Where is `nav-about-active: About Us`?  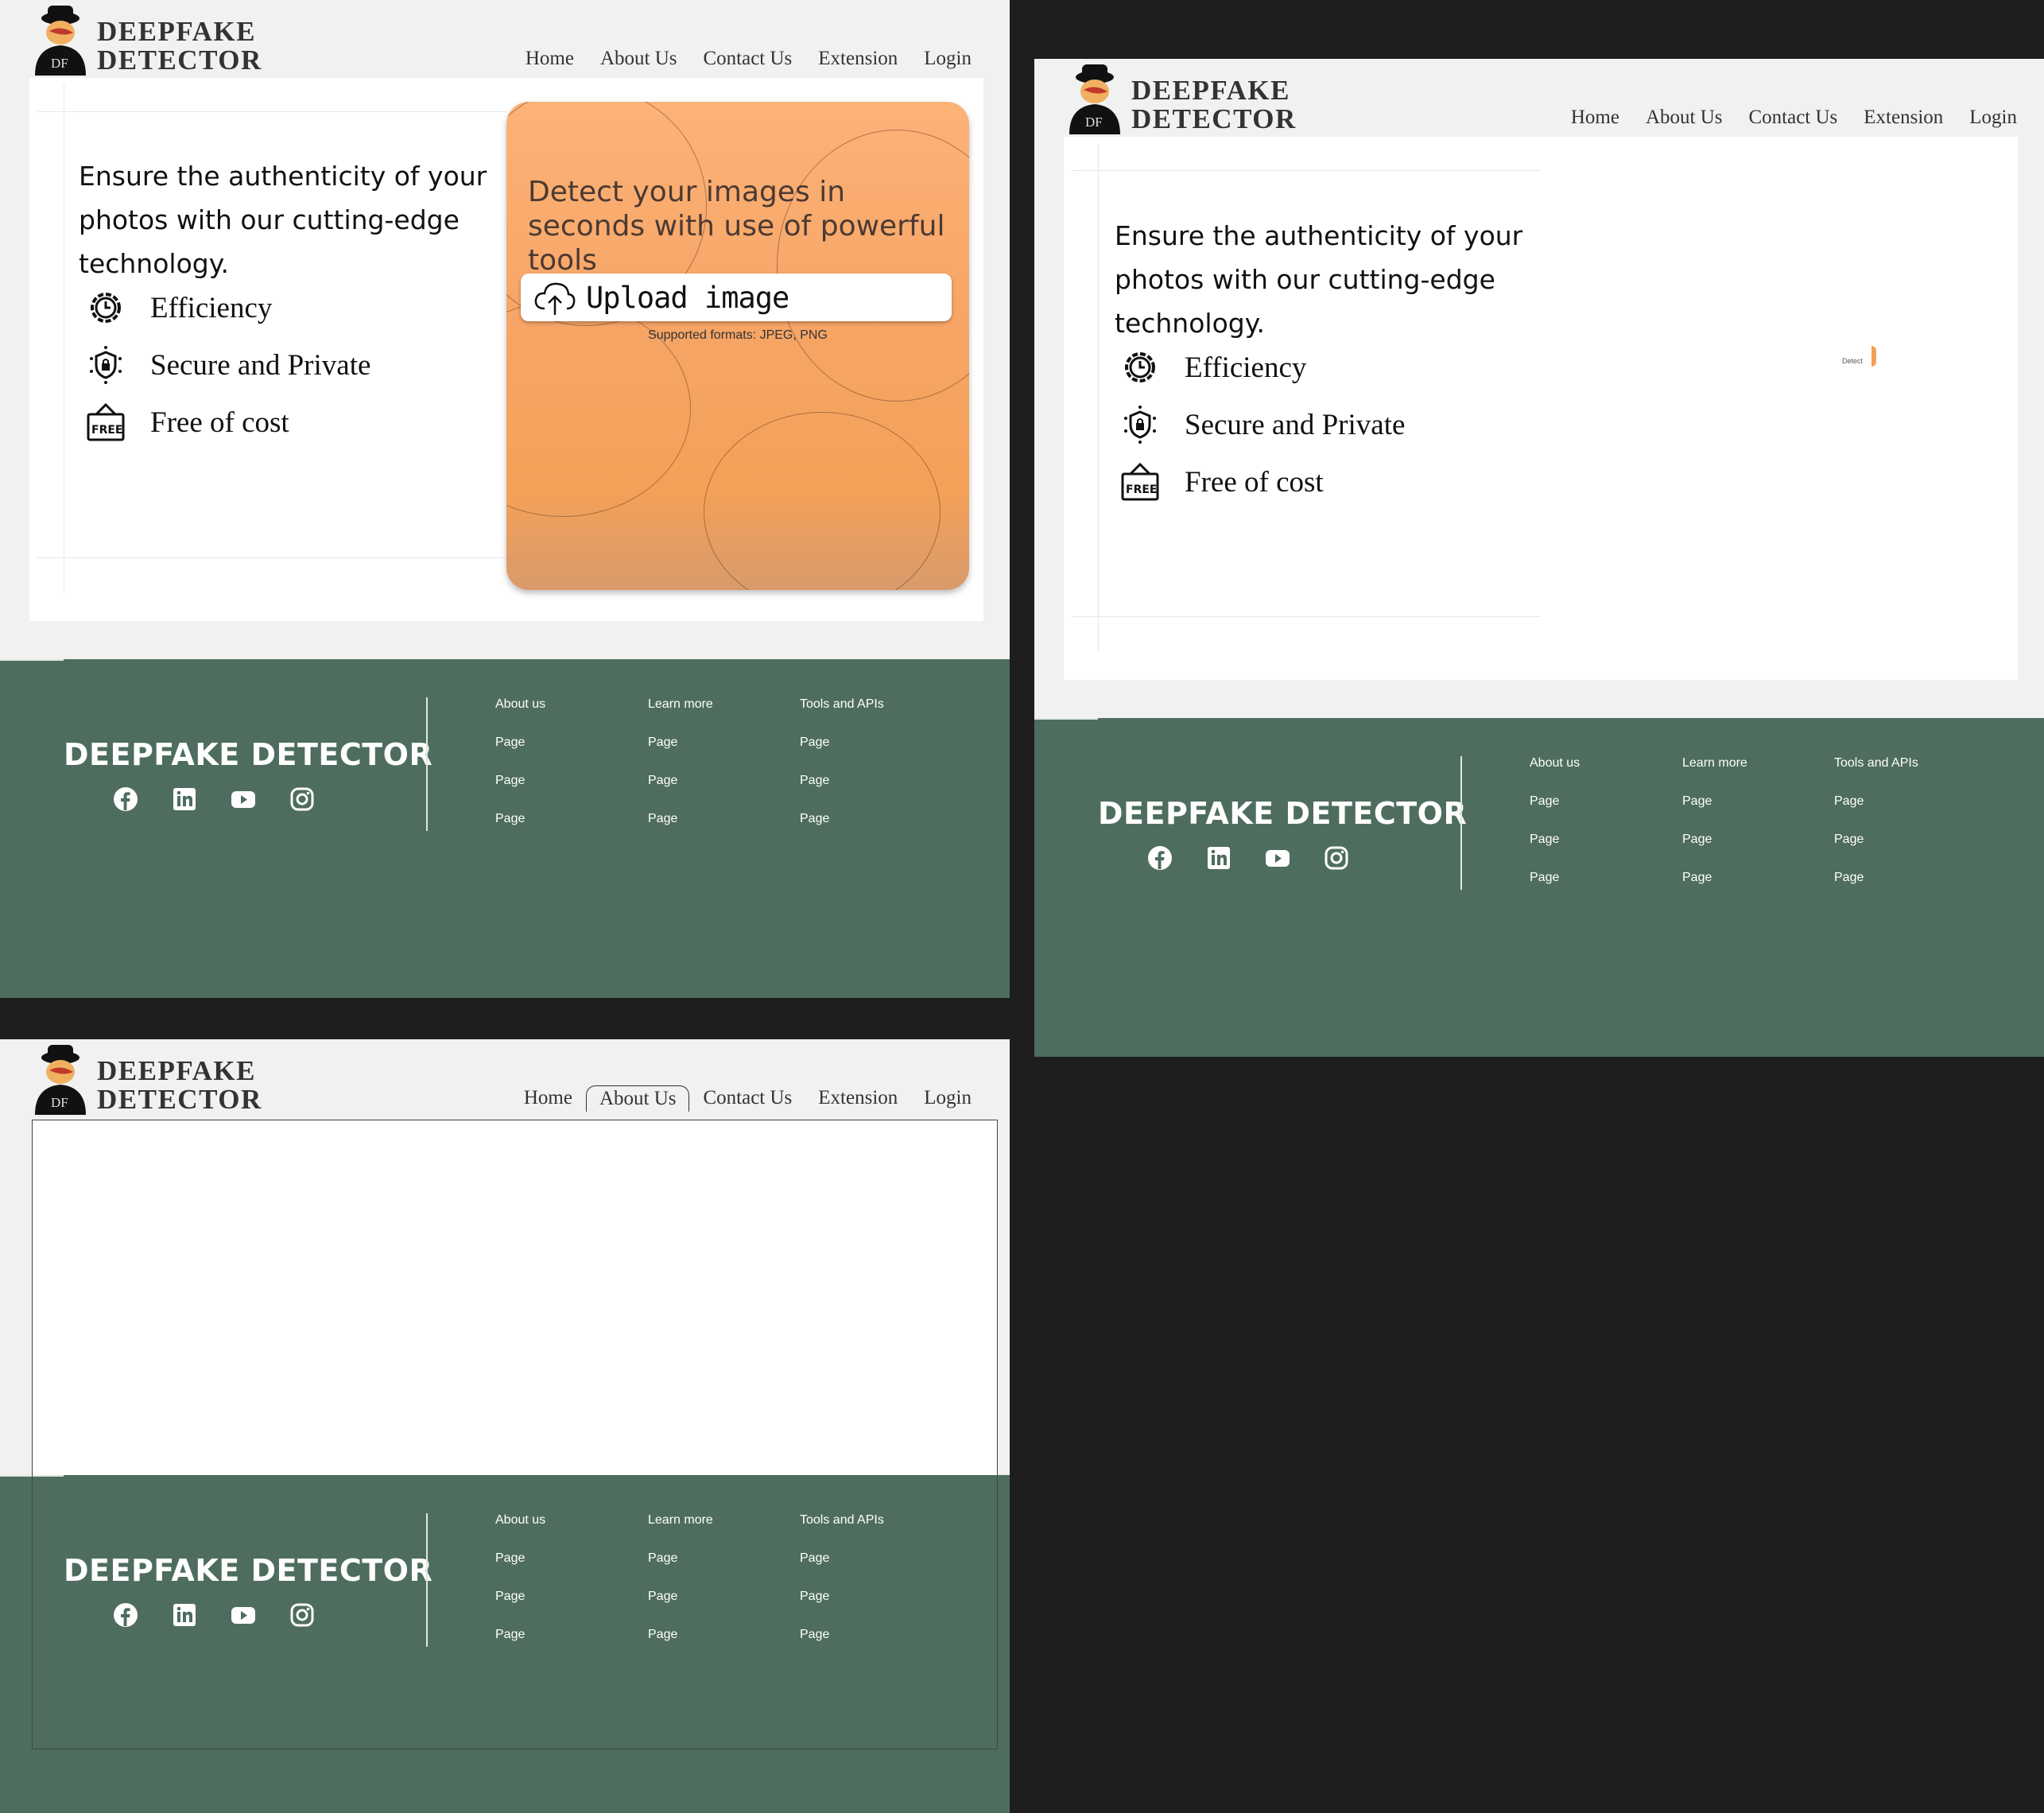 nav-about-active: About Us is located at coordinates (637, 1098).